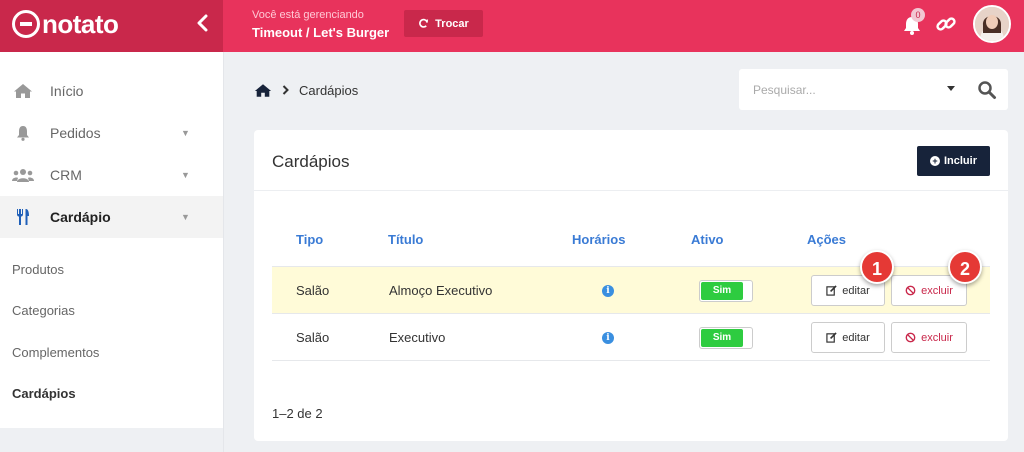  What do you see at coordinates (707, 239) in the screenshot?
I see `column-header-ativo: Ativo` at bounding box center [707, 239].